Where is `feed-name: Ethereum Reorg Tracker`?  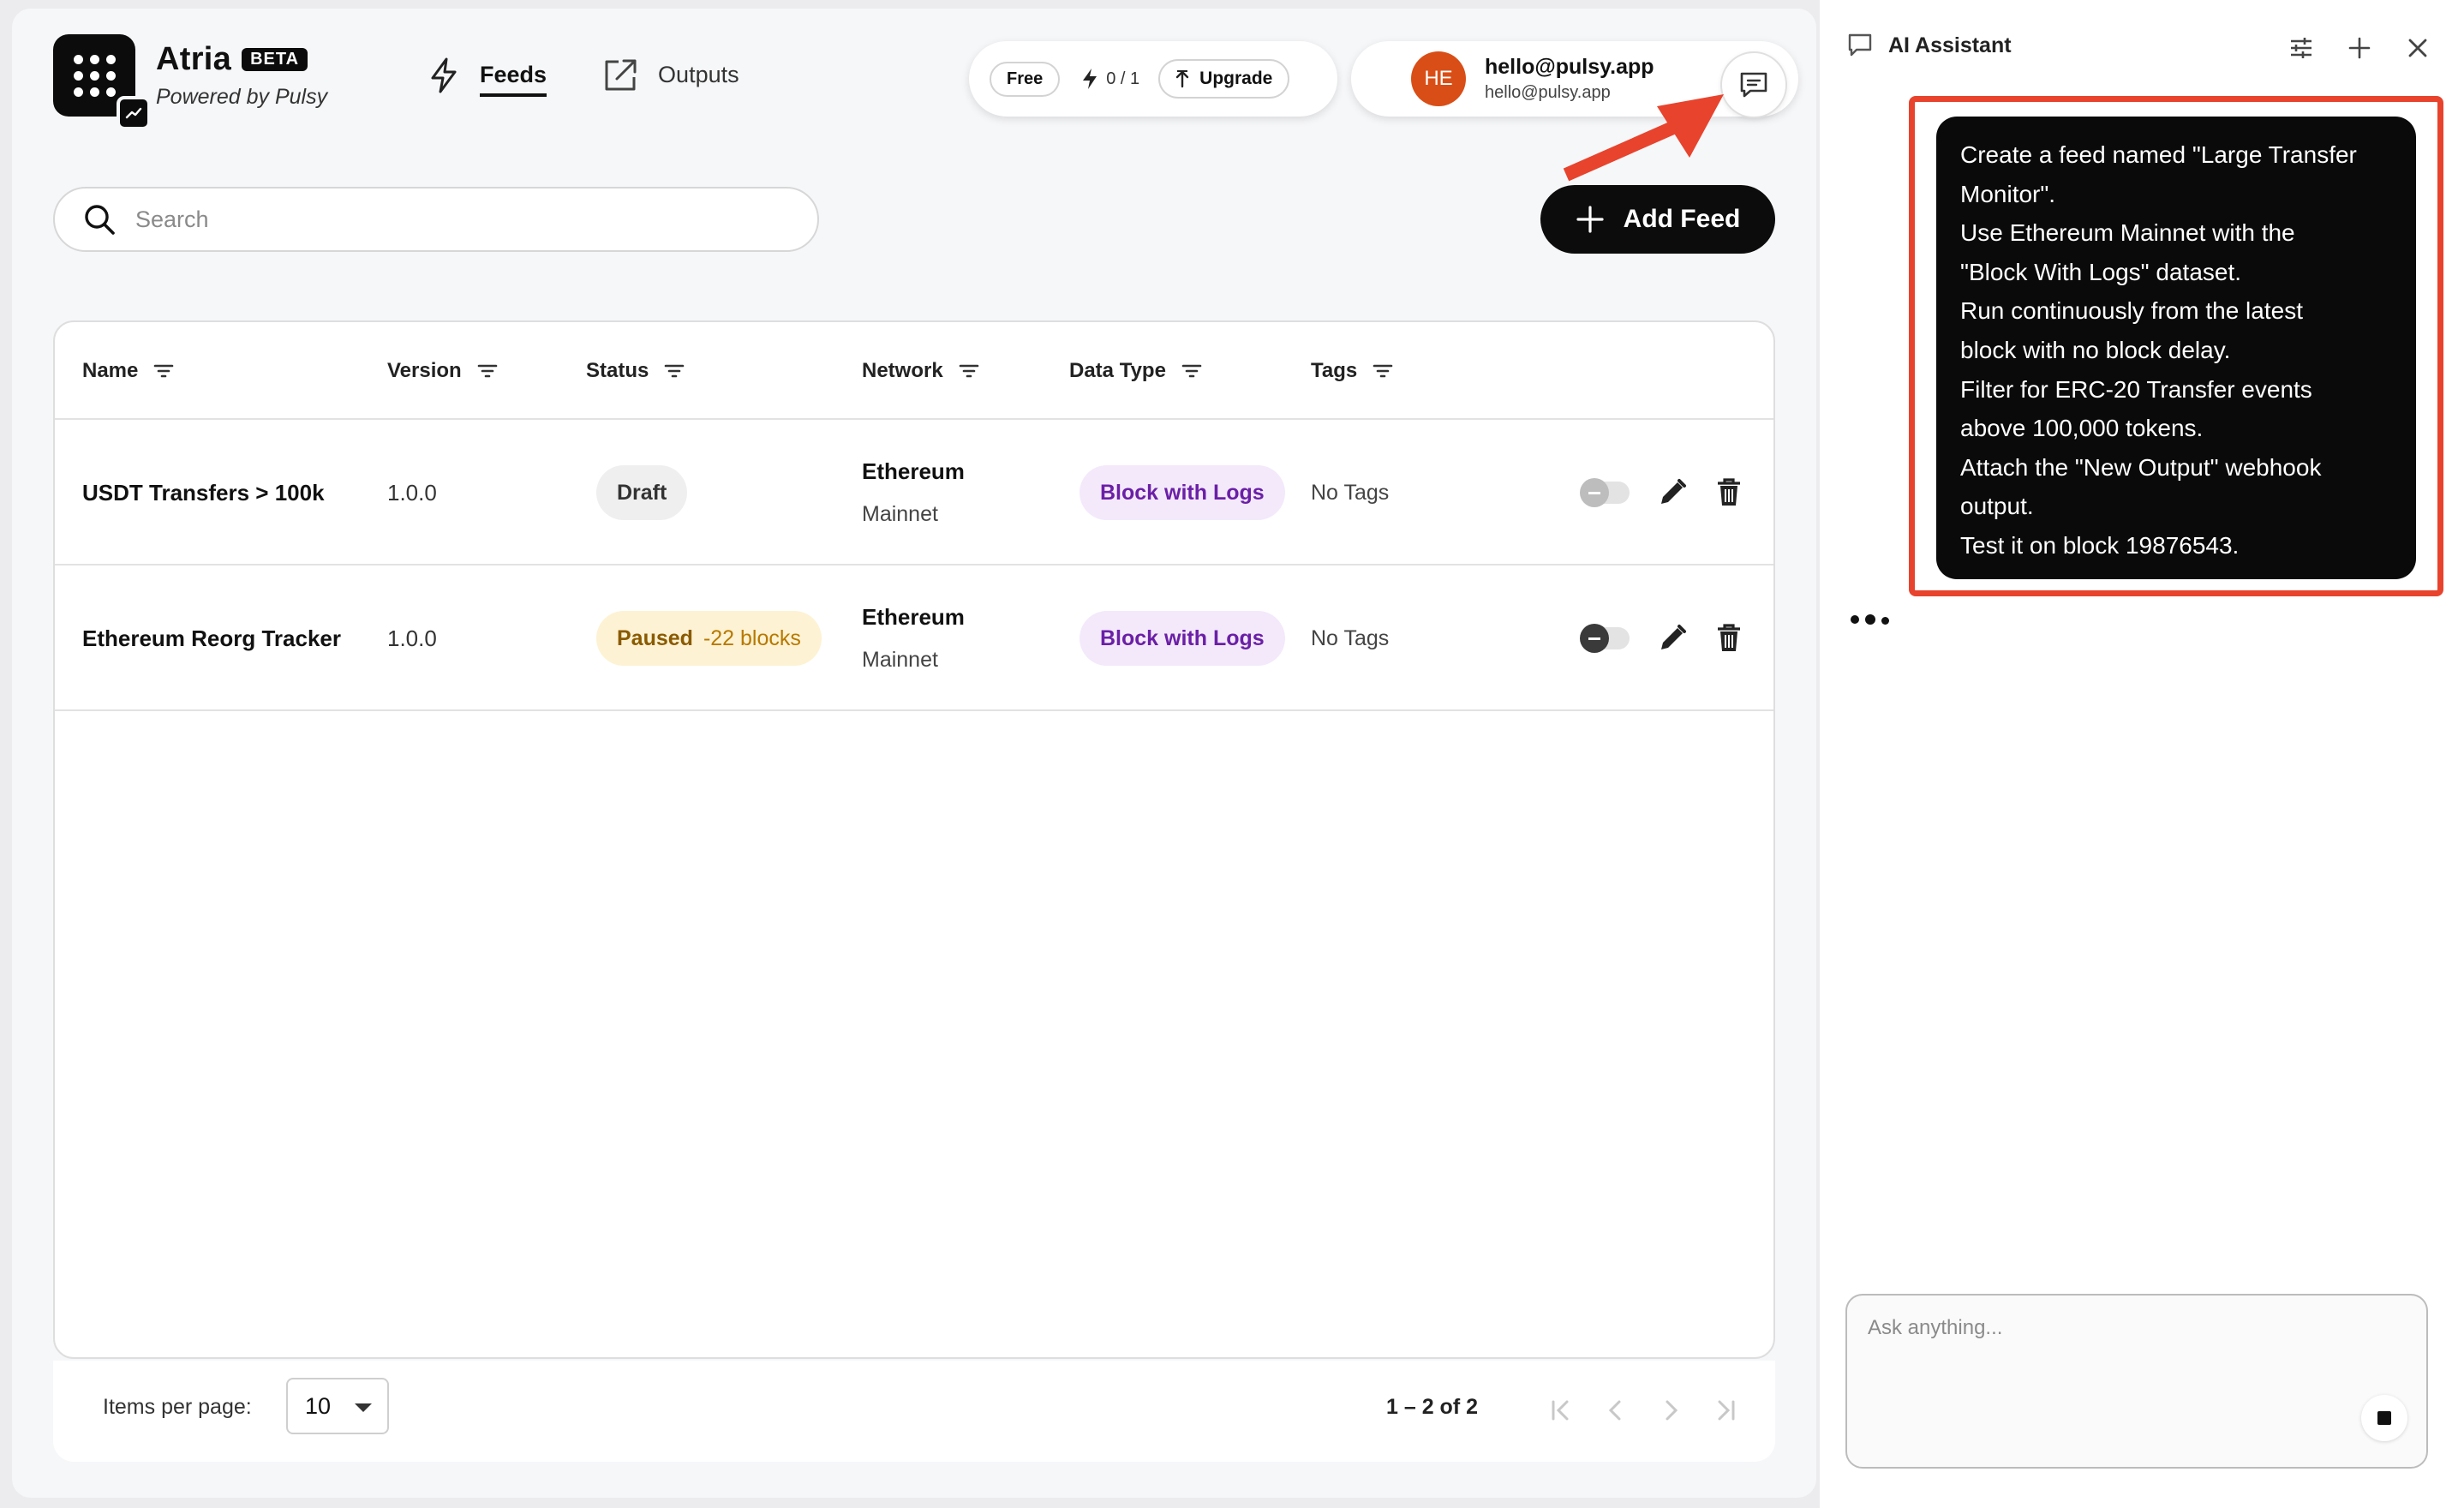
feed-name: Ethereum Reorg Tracker is located at coordinates (211, 638).